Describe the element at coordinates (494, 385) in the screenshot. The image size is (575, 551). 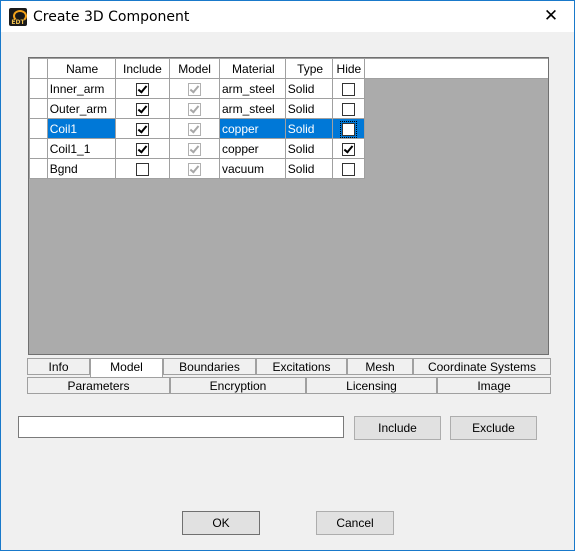
I see `tab-image: Image` at that location.